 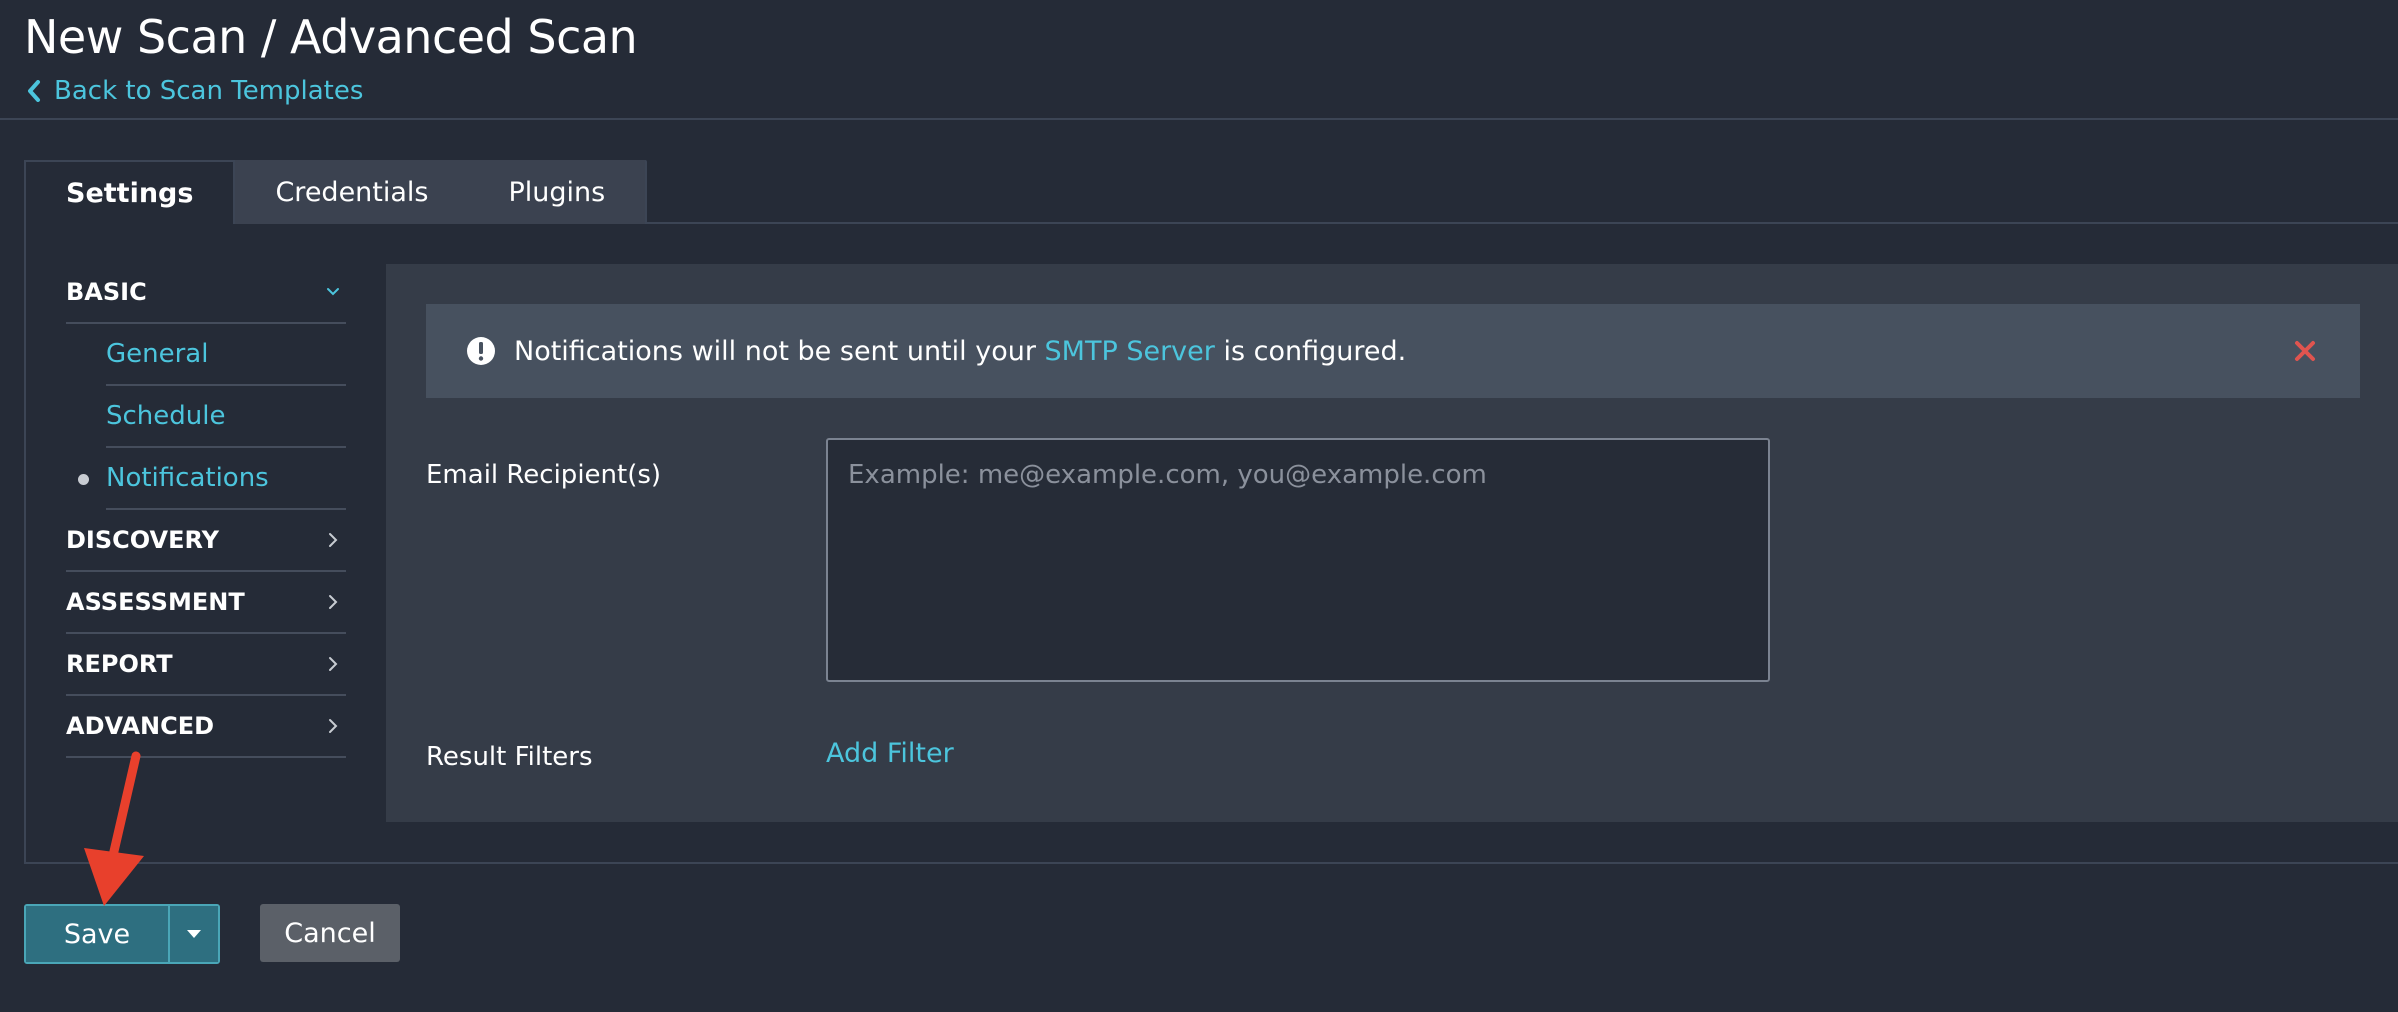 I want to click on back-to-templates-link: Back to Scan Templates, so click(x=194, y=91).